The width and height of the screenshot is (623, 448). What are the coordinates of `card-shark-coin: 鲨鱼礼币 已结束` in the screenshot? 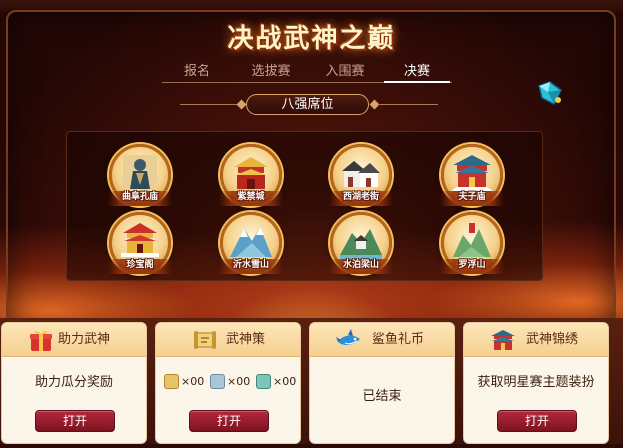 It's located at (382, 383).